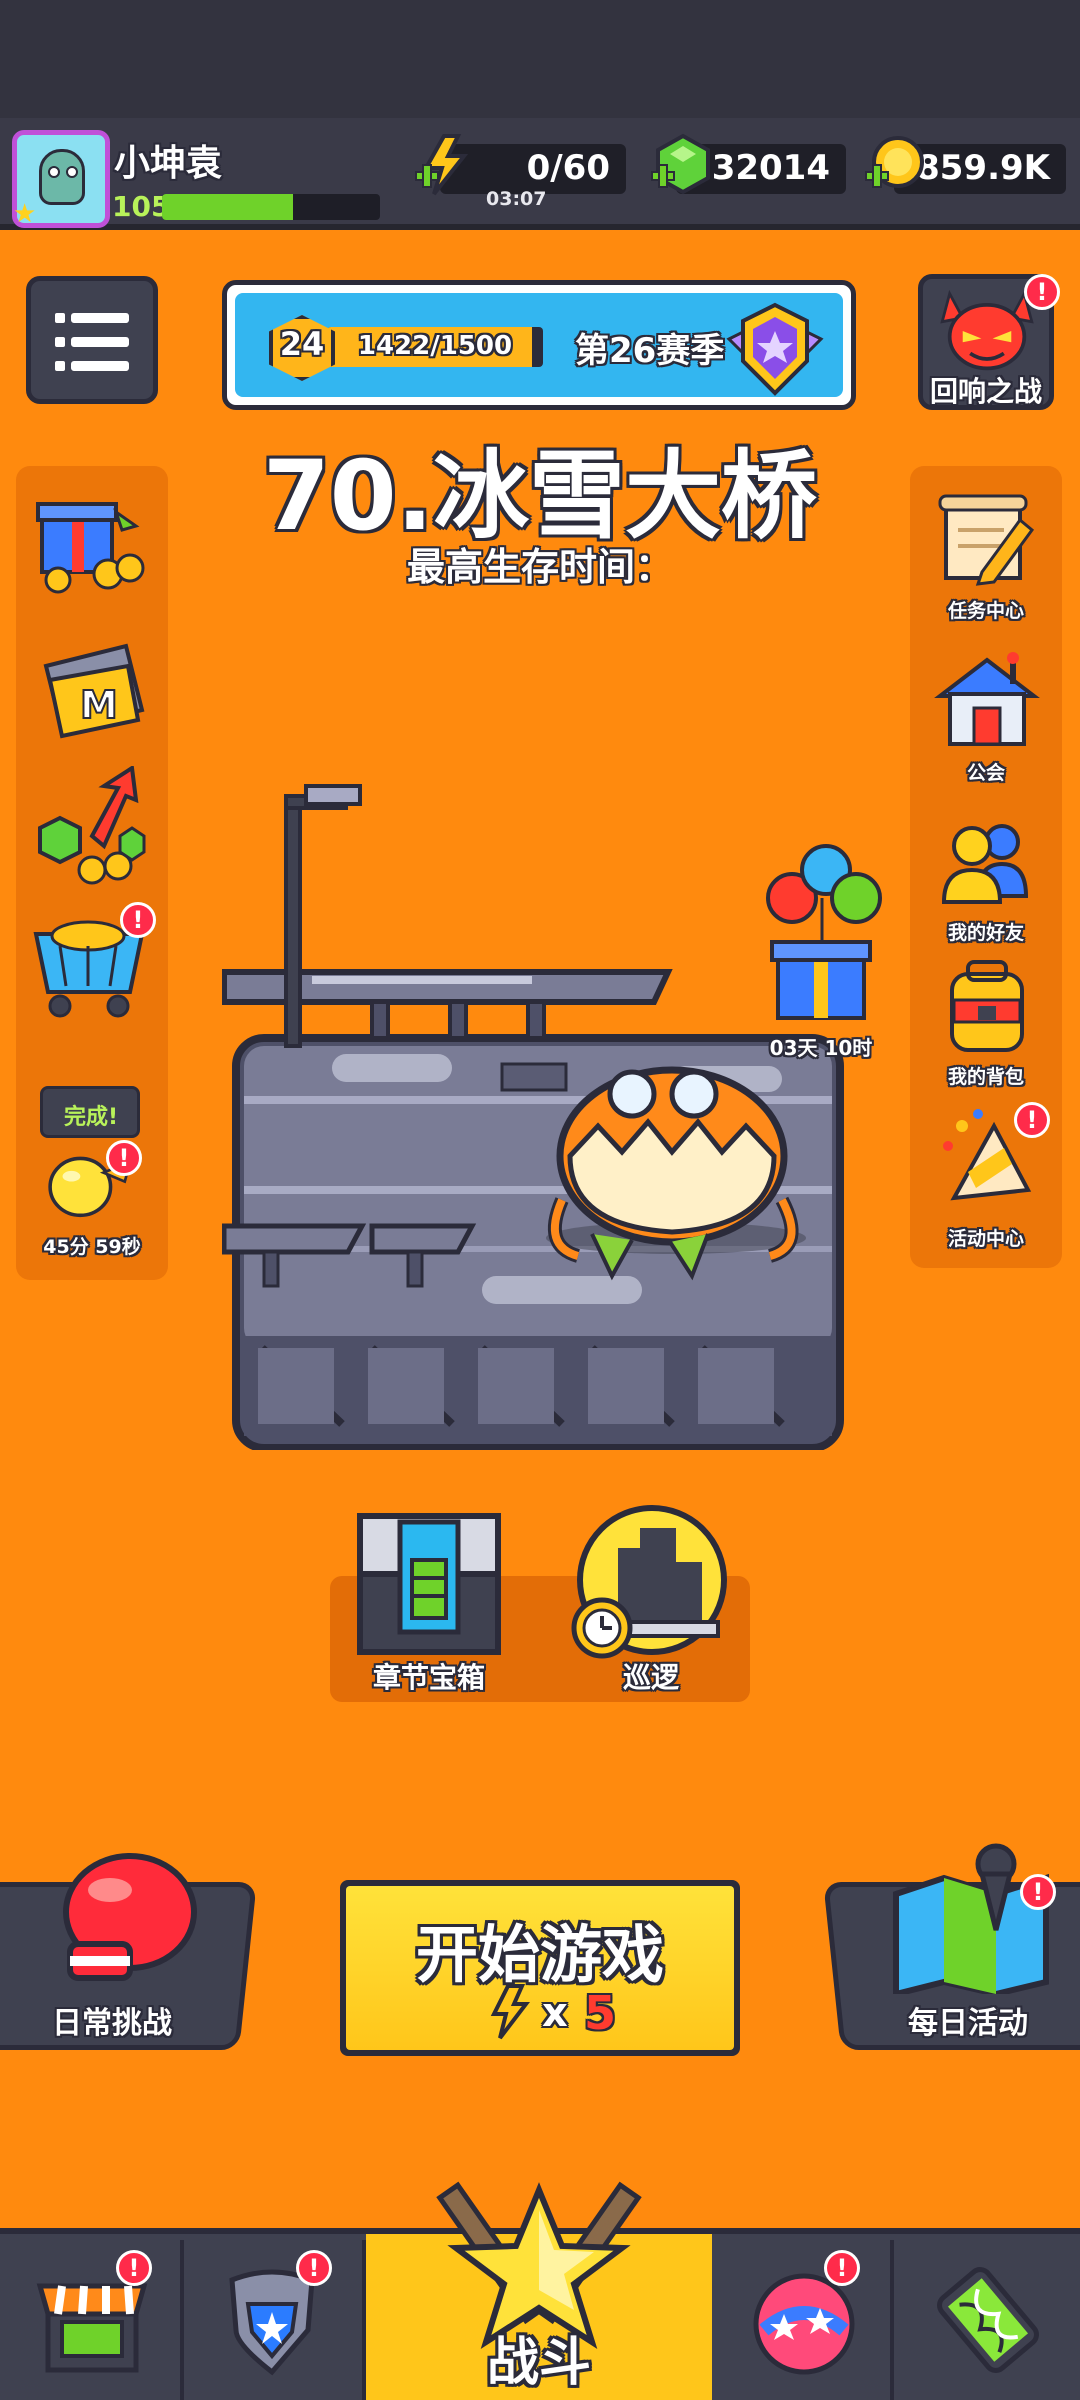 The height and width of the screenshot is (2400, 1080). Describe the element at coordinates (516, 199) in the screenshot. I see `energy-timer: 03:07` at that location.